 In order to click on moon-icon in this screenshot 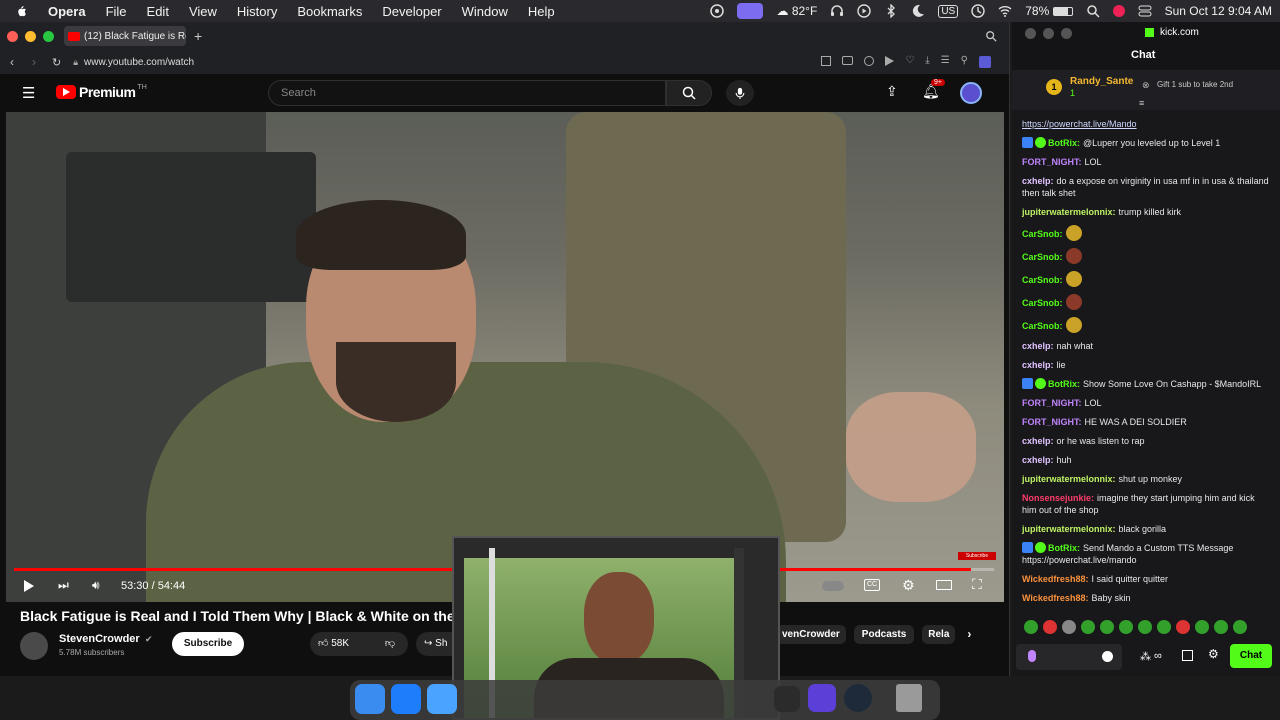, I will do `click(918, 11)`.